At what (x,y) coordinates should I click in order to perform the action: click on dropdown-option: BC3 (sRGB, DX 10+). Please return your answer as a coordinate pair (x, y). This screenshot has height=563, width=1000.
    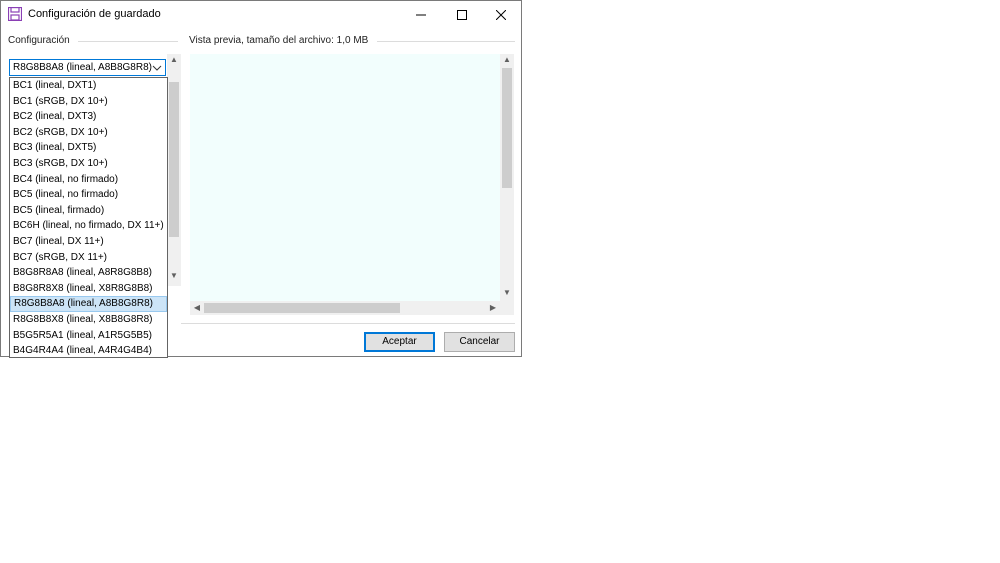
    Looking at the image, I should click on (88, 164).